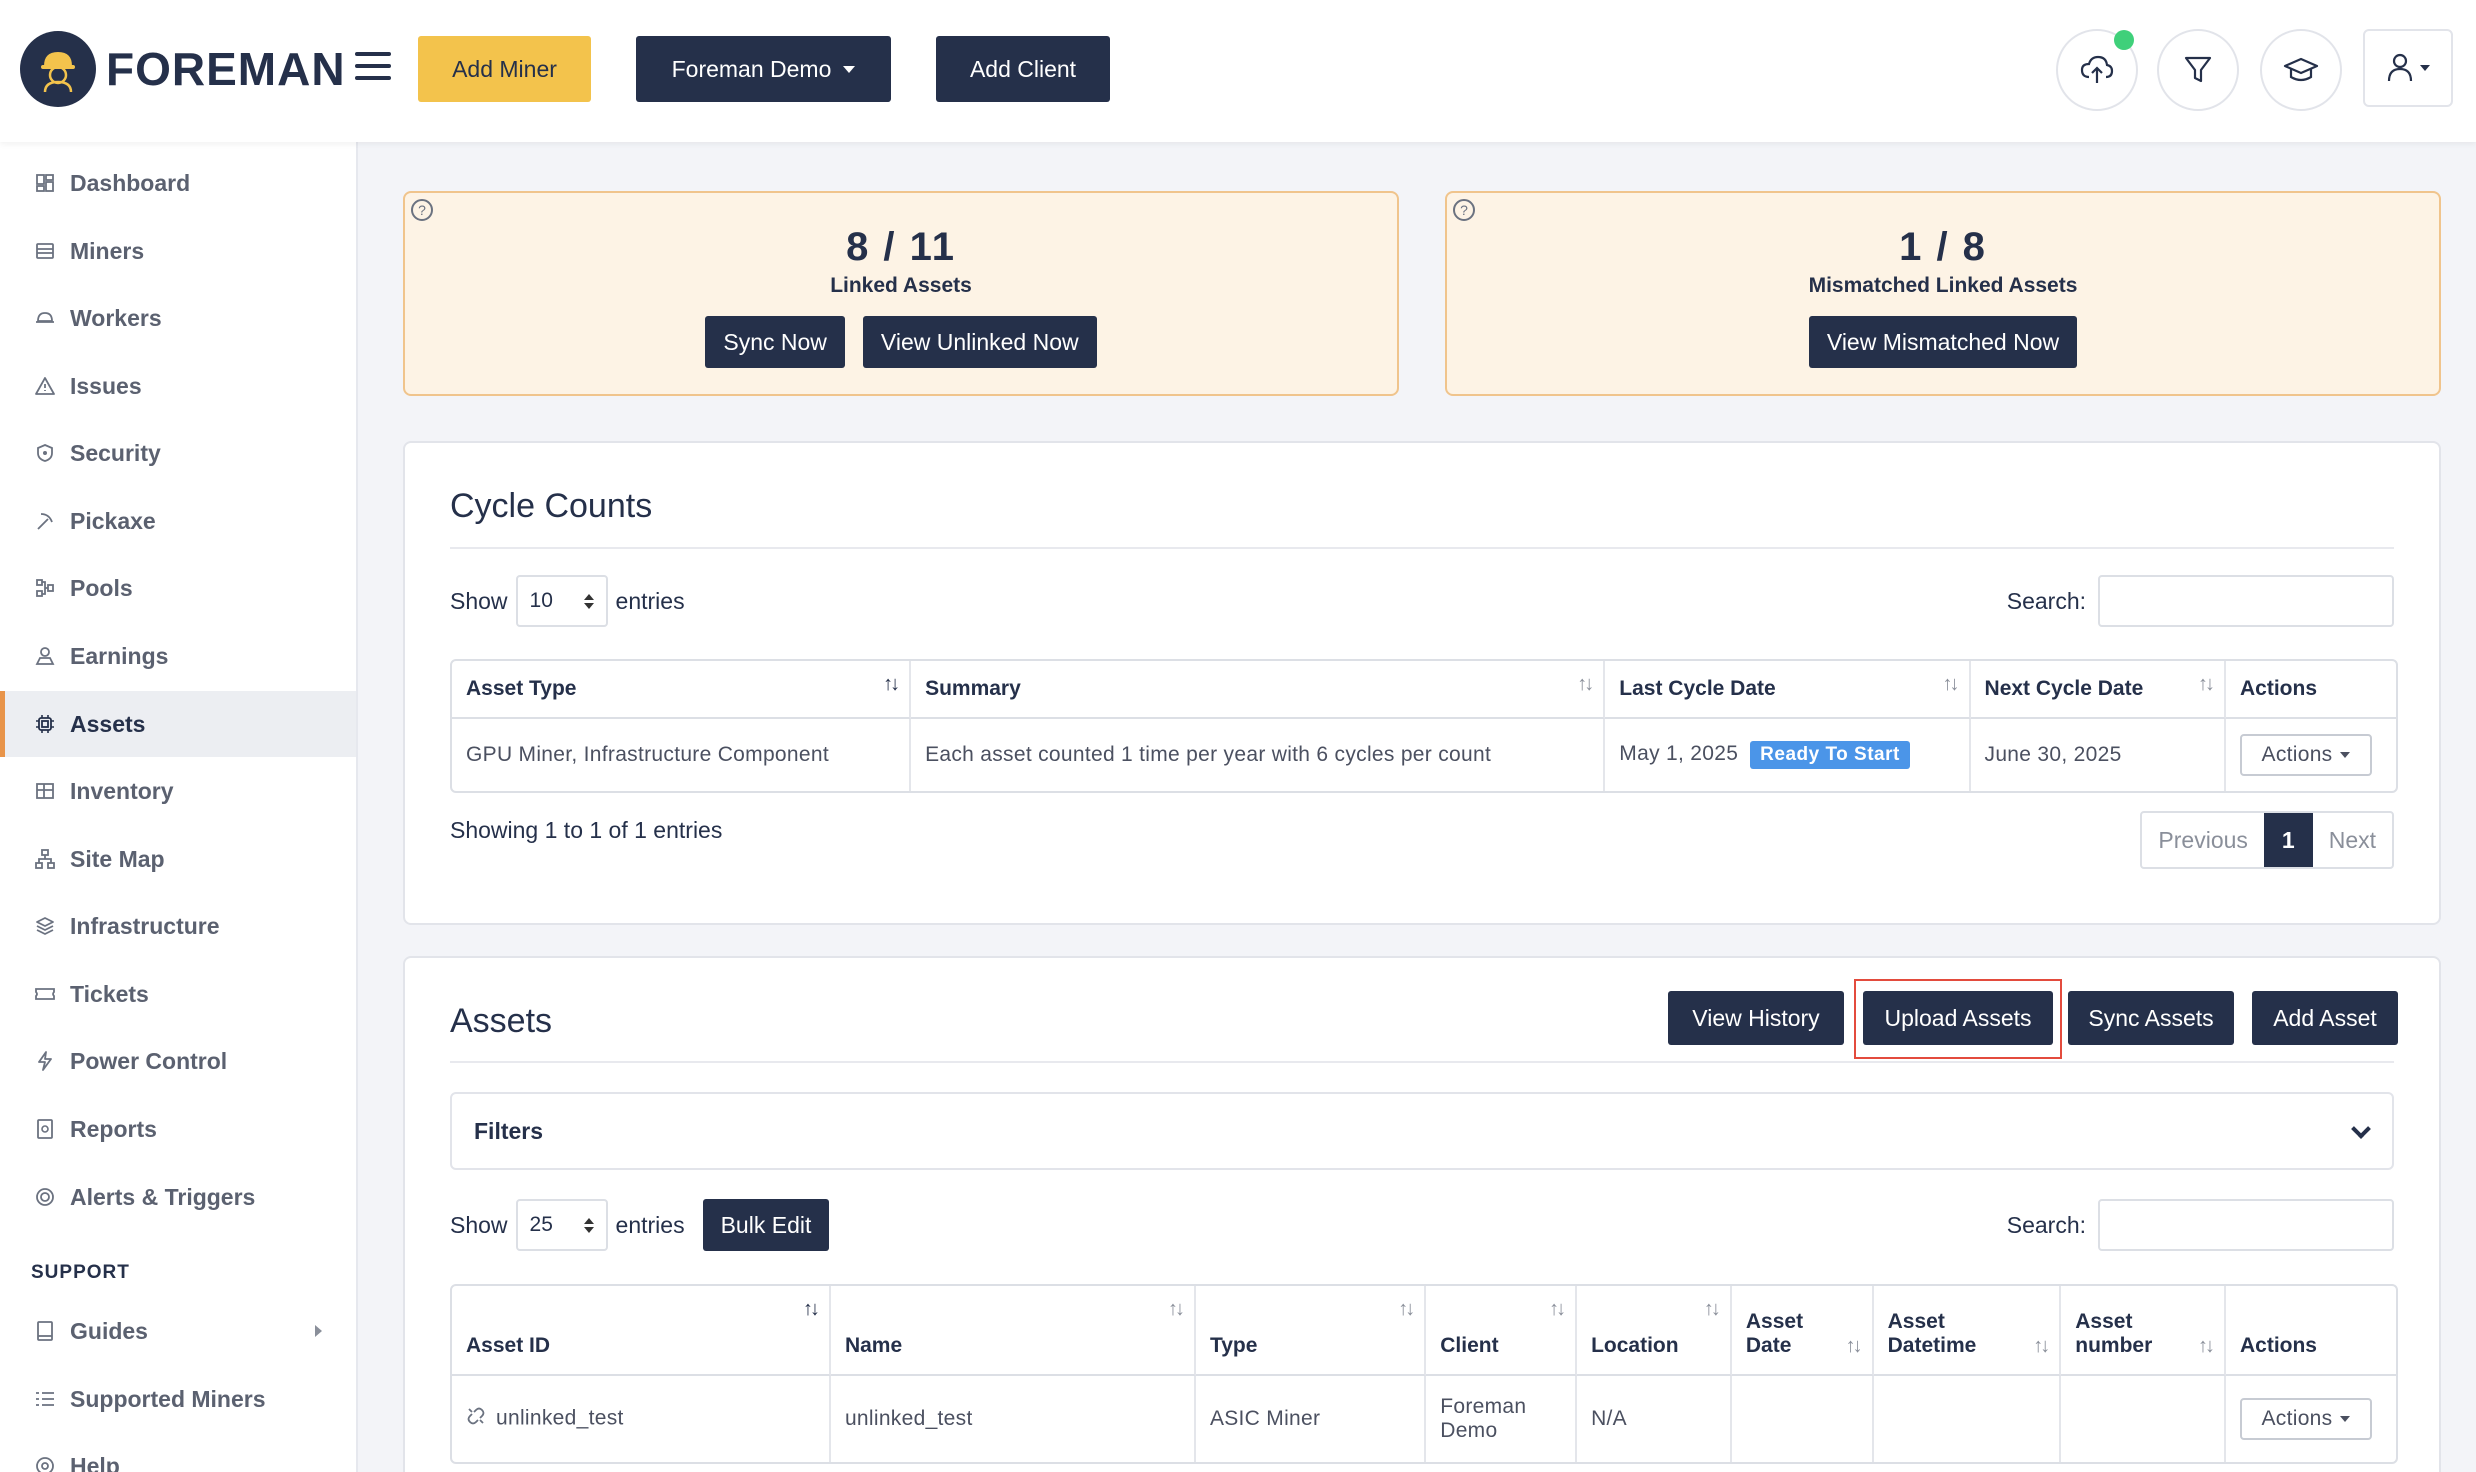  I want to click on sidebar-item-power-control: Power Control, so click(178, 1061).